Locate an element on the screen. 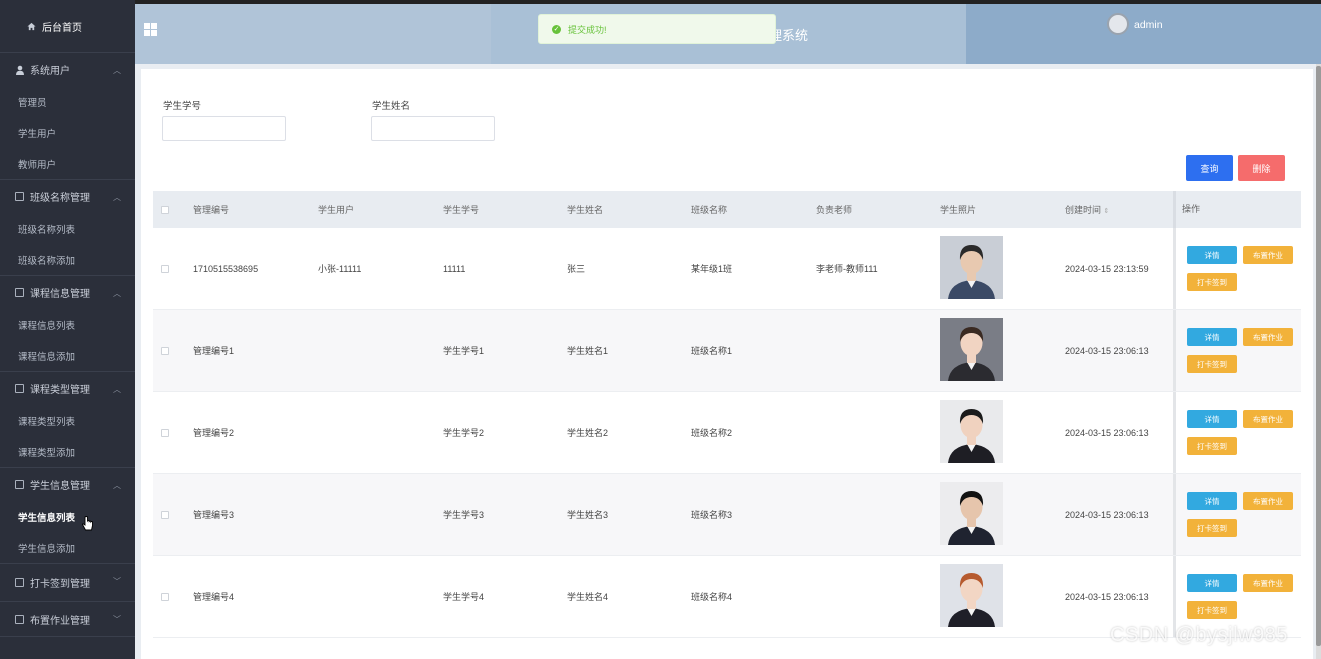  cell-no: 学生学号4 is located at coordinates (464, 597).